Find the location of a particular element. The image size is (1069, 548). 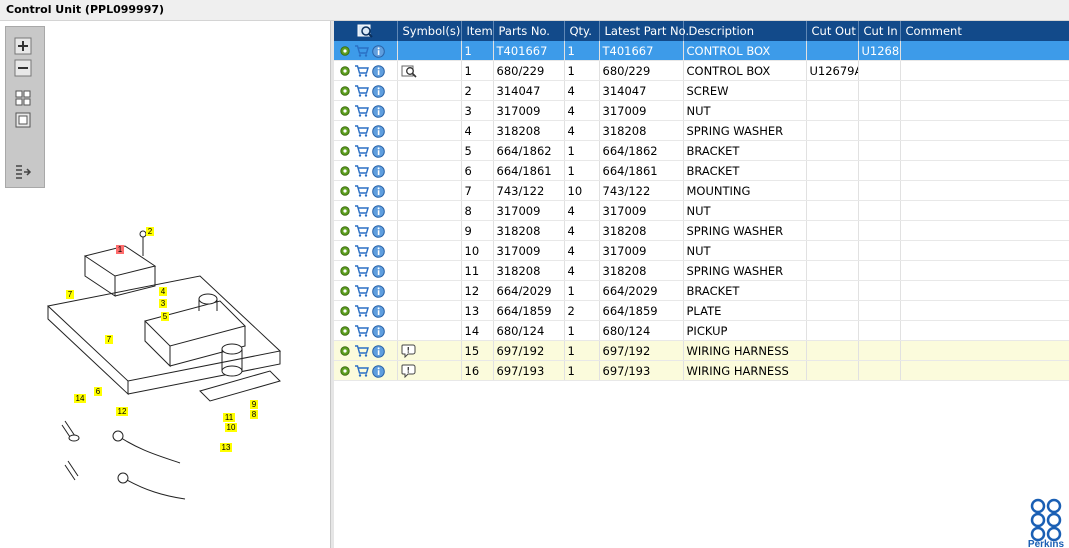

table-row: 2 314047 4 314047 SCREW is located at coordinates (701, 90).